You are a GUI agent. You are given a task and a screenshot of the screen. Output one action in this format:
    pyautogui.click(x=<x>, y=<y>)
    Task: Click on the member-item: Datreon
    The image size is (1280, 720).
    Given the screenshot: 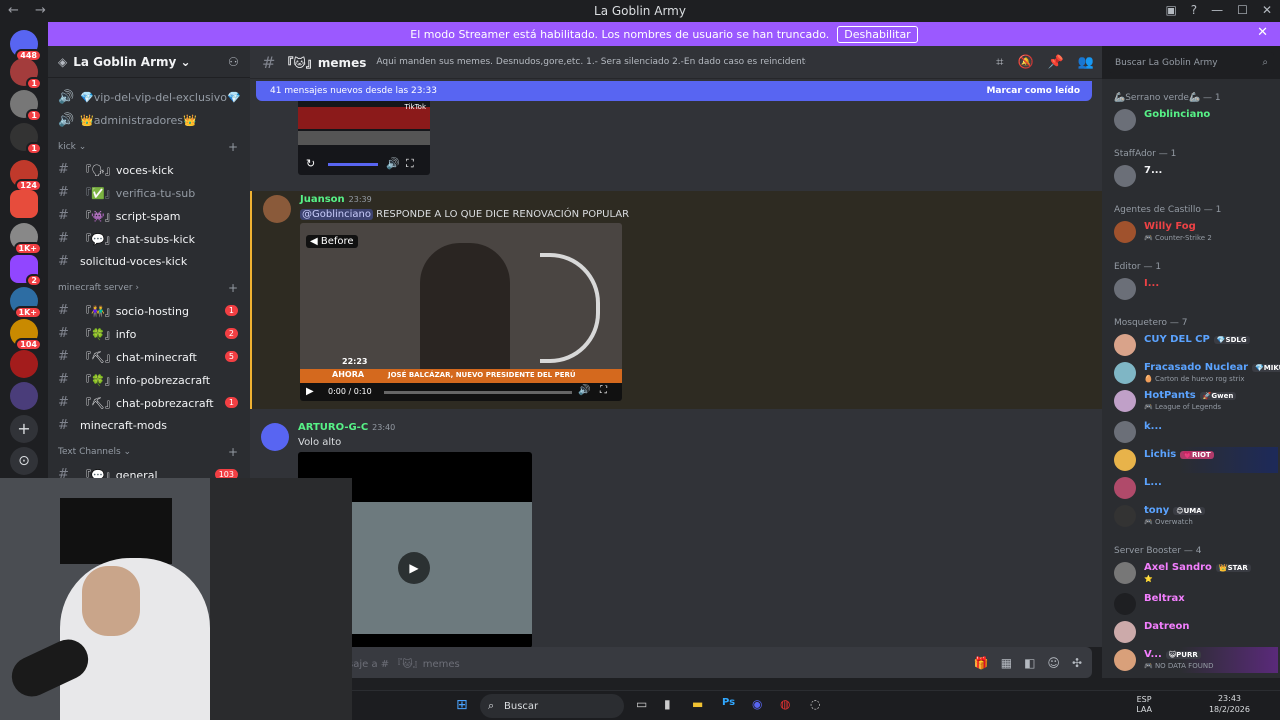 What is the action you would take?
    pyautogui.click(x=1196, y=632)
    